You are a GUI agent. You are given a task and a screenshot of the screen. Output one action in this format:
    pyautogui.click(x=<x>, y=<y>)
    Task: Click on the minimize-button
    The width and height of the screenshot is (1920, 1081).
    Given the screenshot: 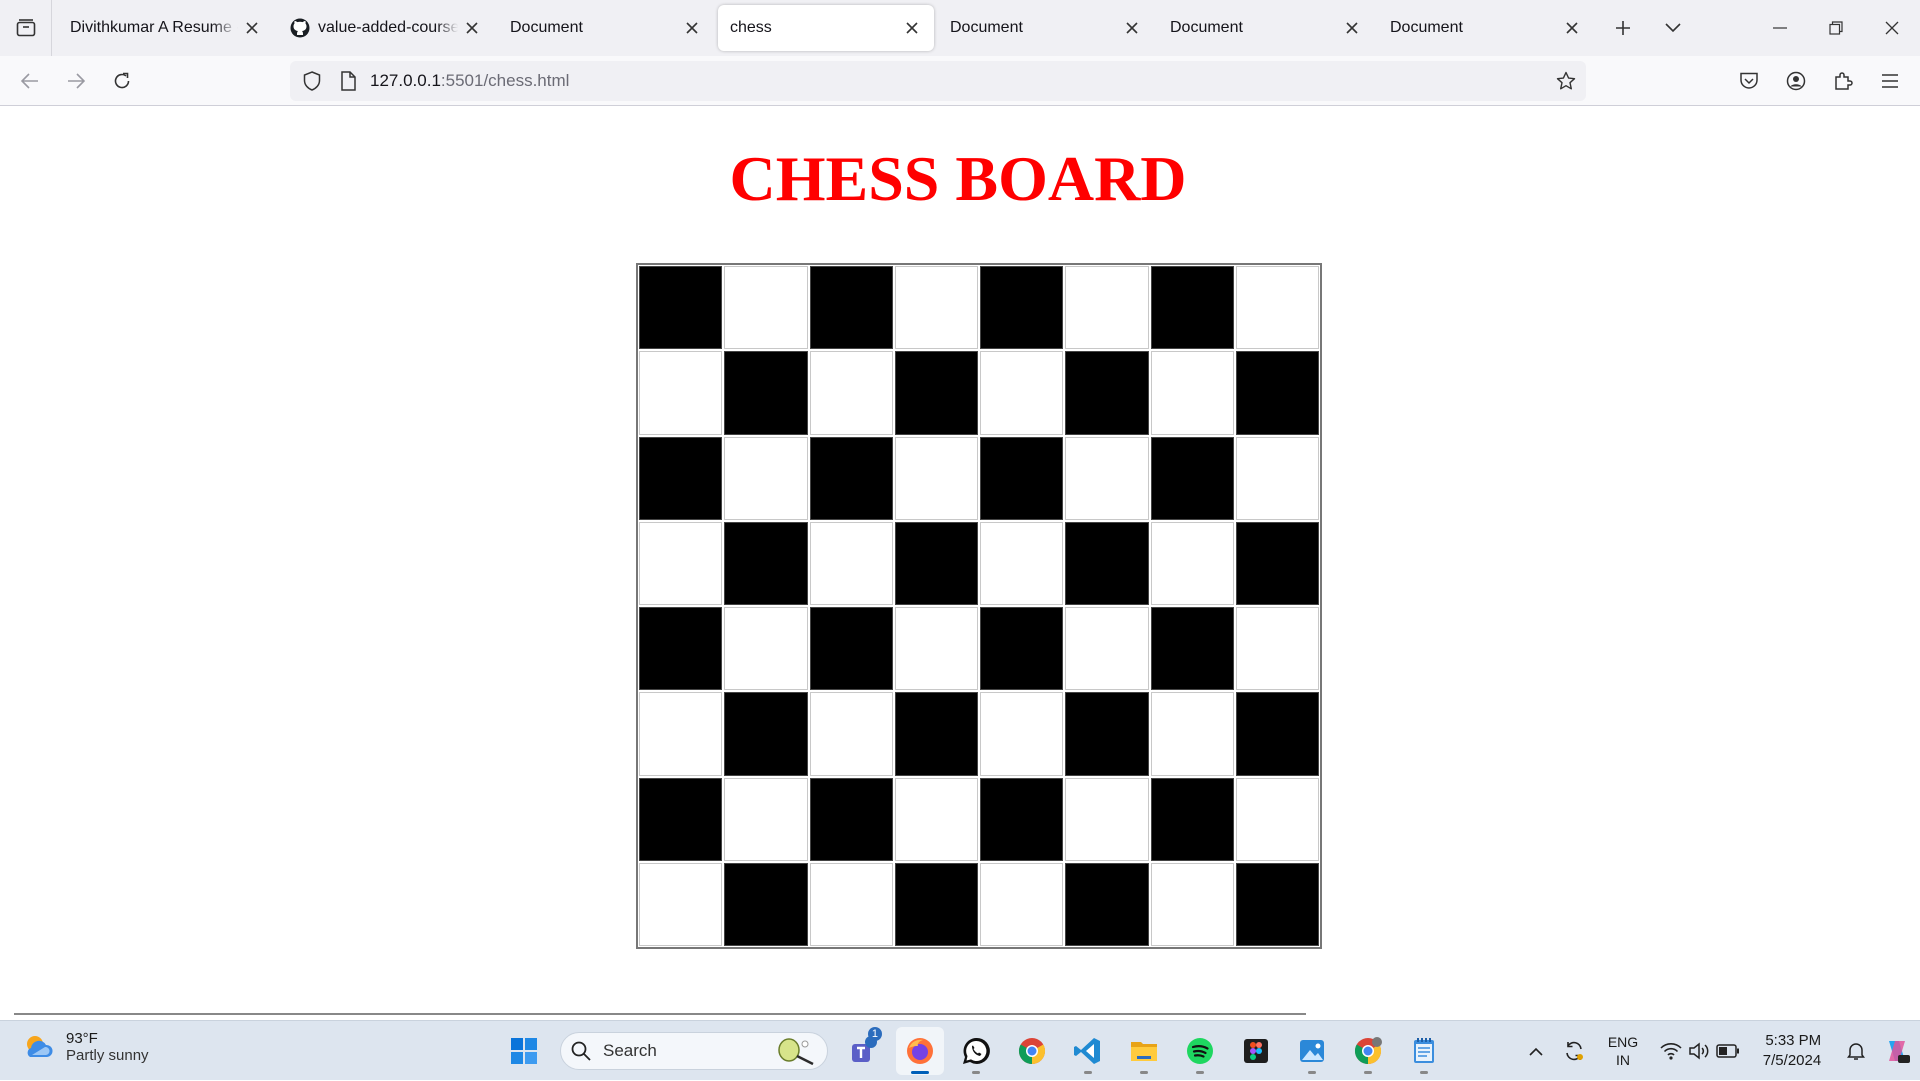 What is the action you would take?
    pyautogui.click(x=1780, y=28)
    